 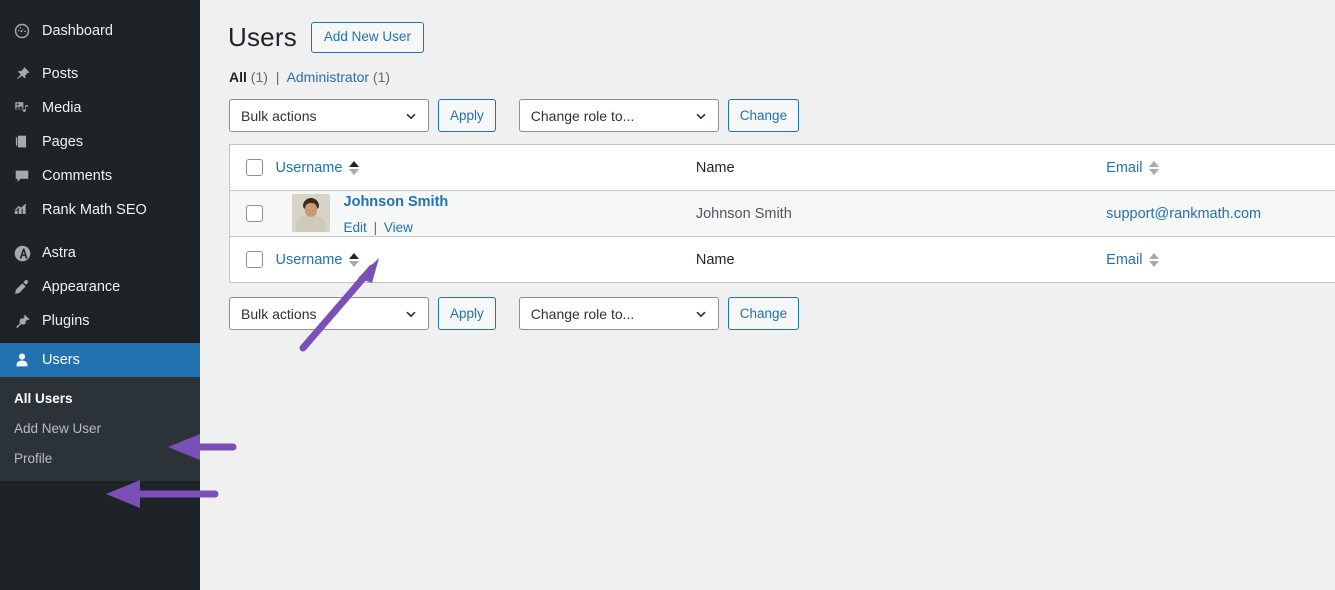 What do you see at coordinates (1124, 259) in the screenshot?
I see `column-label: Email` at bounding box center [1124, 259].